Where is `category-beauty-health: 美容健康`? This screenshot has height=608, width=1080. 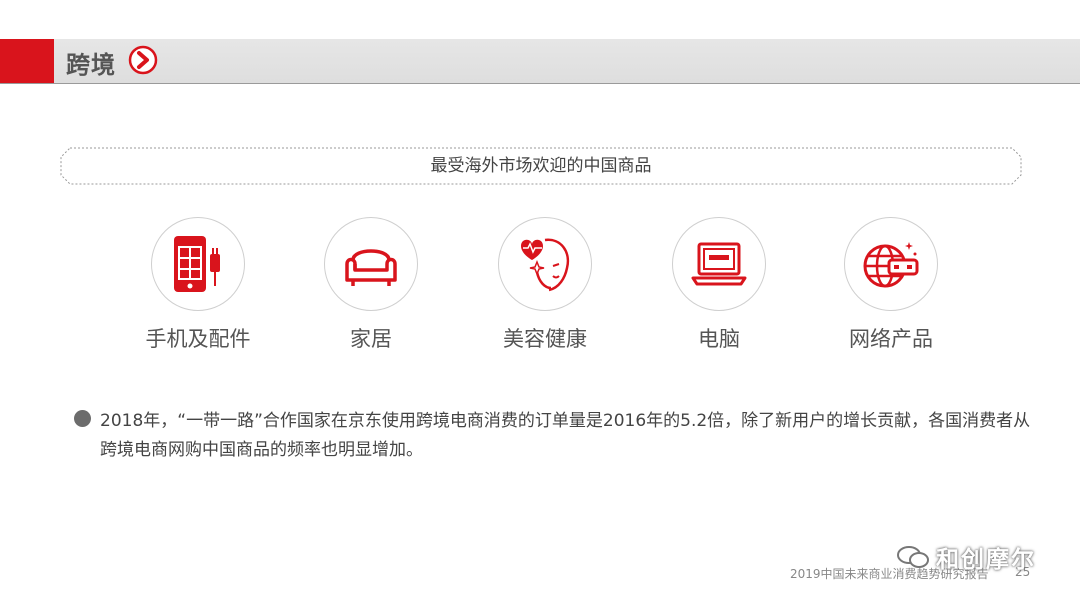
category-beauty-health: 美容健康 is located at coordinates (545, 285).